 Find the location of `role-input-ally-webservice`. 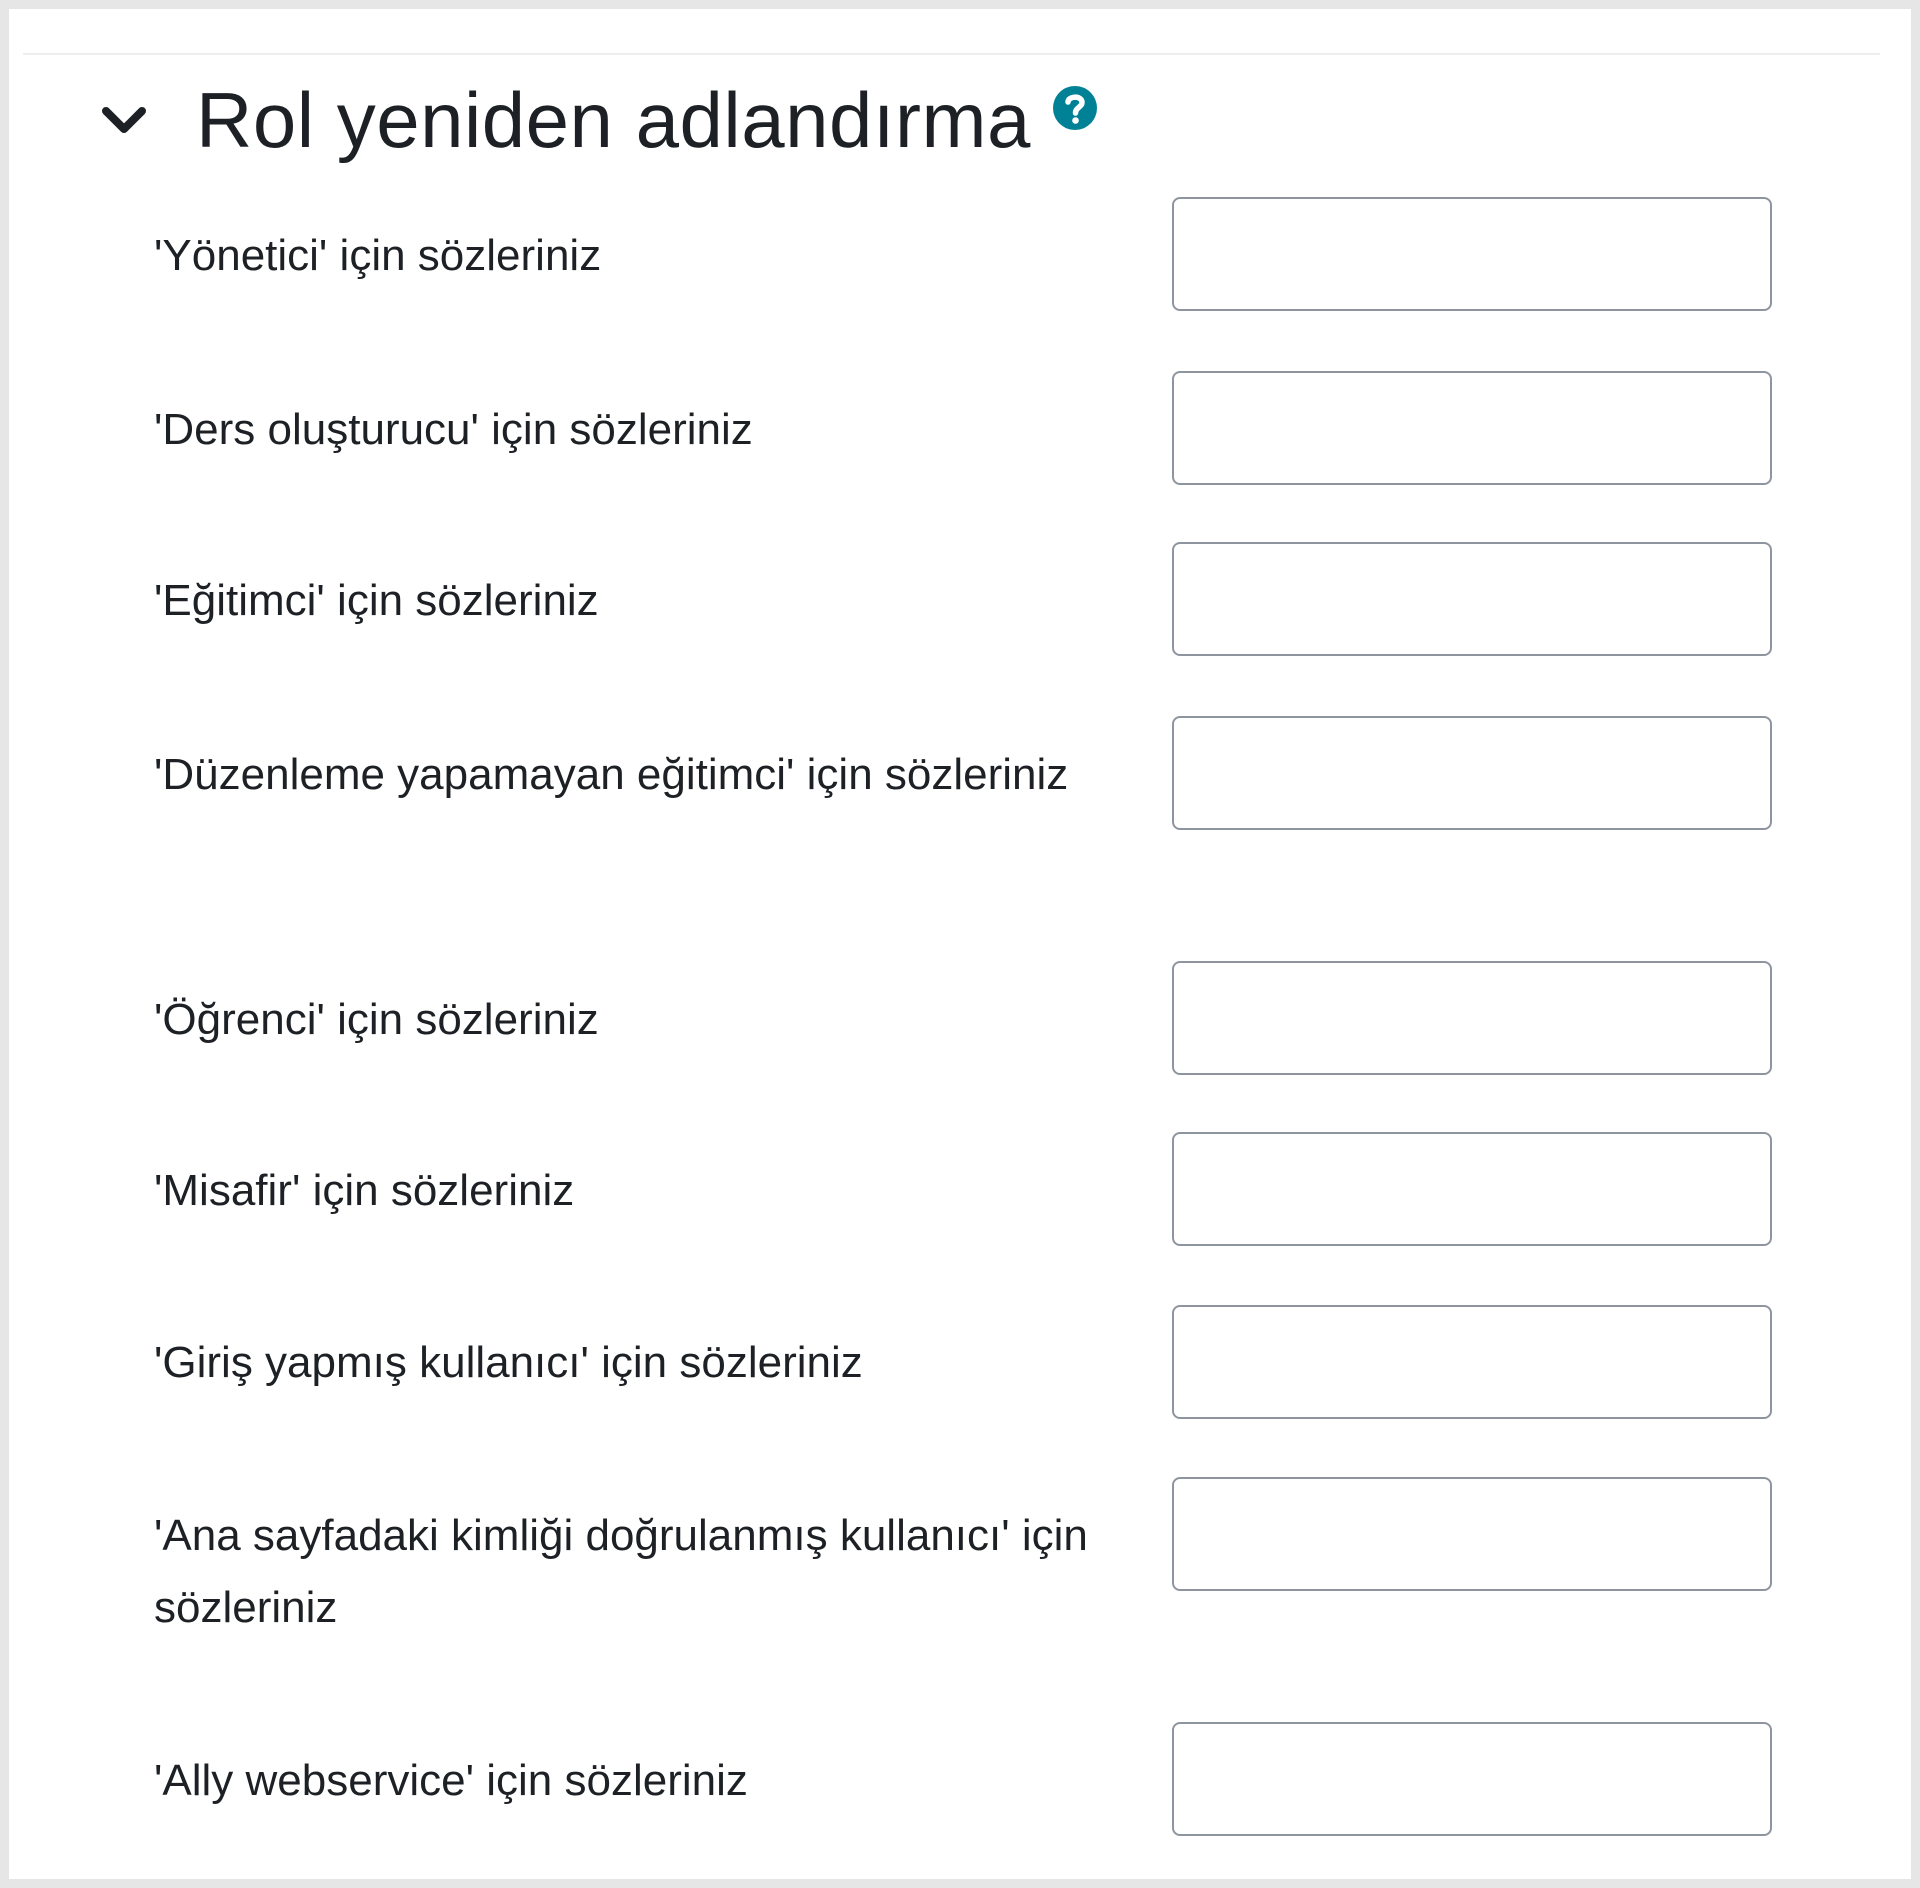

role-input-ally-webservice is located at coordinates (1472, 1779).